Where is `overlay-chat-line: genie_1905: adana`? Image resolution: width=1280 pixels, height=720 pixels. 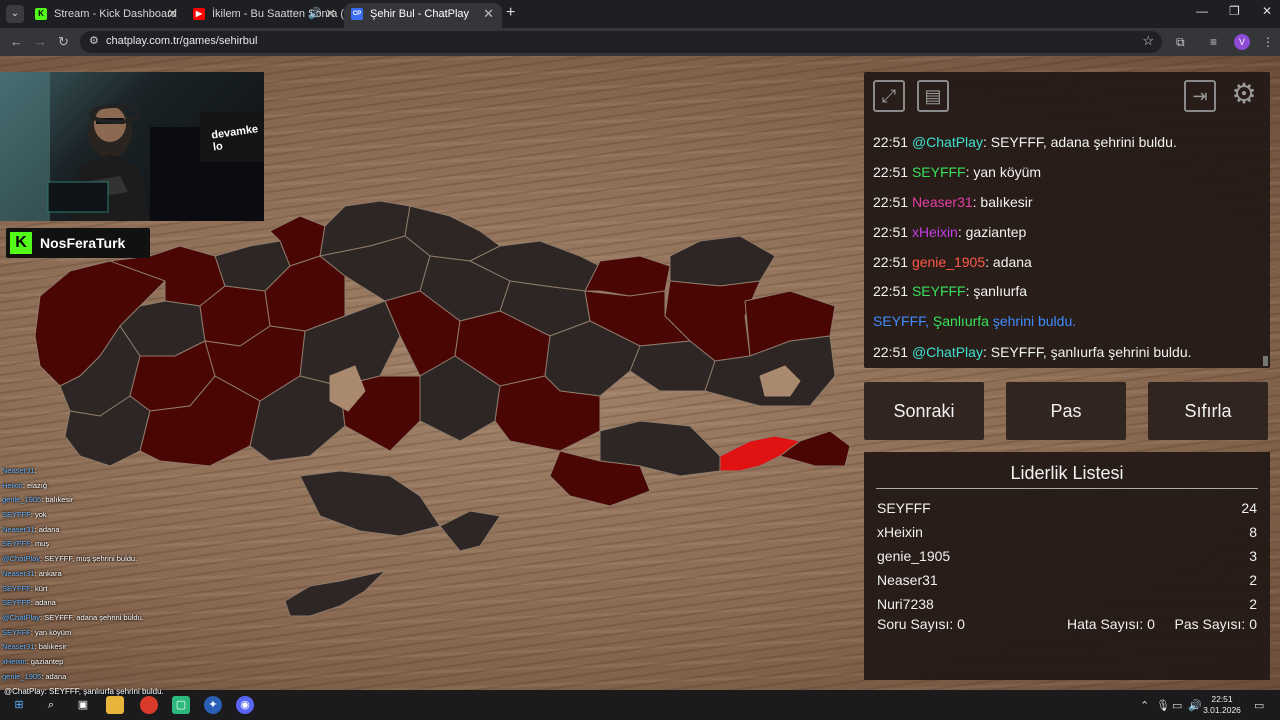 overlay-chat-line: genie_1905: adana is located at coordinates (34, 676).